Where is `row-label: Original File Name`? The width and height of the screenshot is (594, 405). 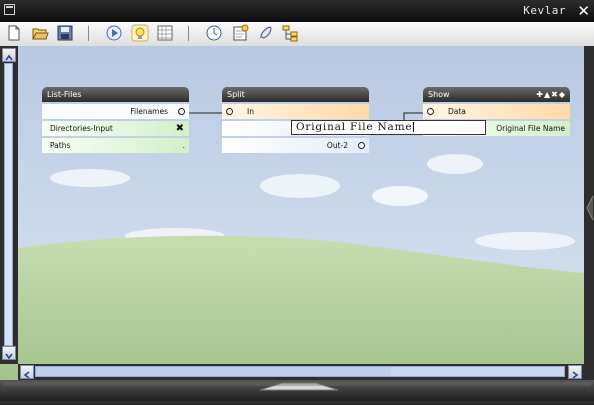 row-label: Original File Name is located at coordinates (530, 128).